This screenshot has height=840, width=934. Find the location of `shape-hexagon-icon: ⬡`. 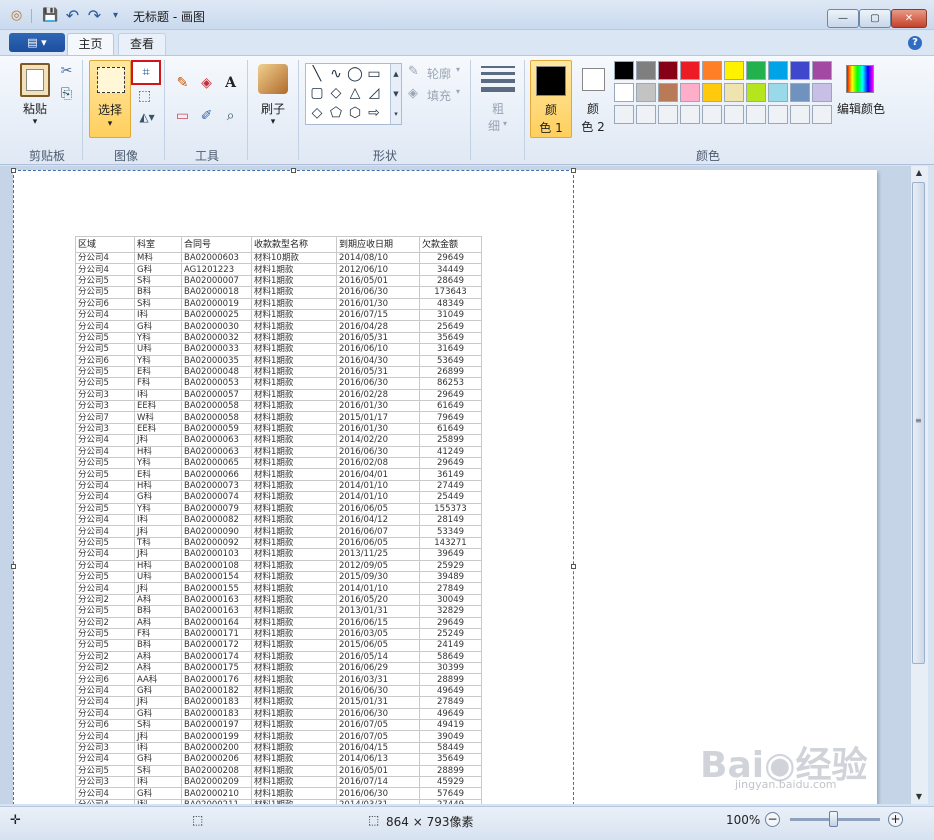

shape-hexagon-icon: ⬡ is located at coordinates (355, 113).